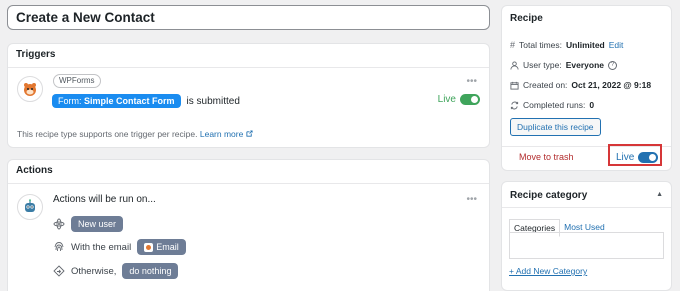  Describe the element at coordinates (248, 17) in the screenshot. I see `recipe-title-input: Create a New Contact` at that location.